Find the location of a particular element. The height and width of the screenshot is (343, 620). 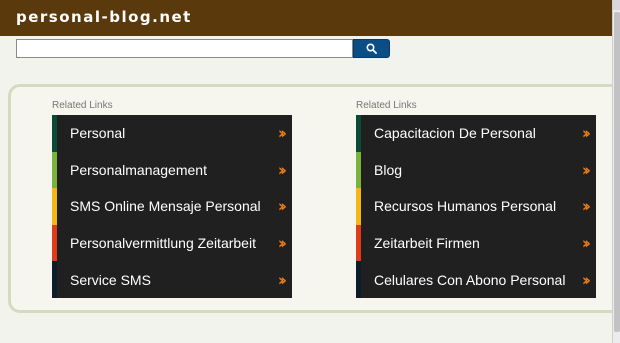

related-link: Personalmanagement ›› is located at coordinates (172, 170).